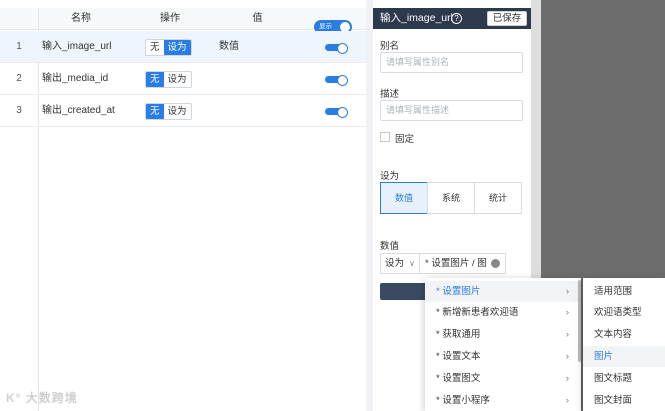  What do you see at coordinates (390, 176) in the screenshot?
I see `setas-label: 设为` at bounding box center [390, 176].